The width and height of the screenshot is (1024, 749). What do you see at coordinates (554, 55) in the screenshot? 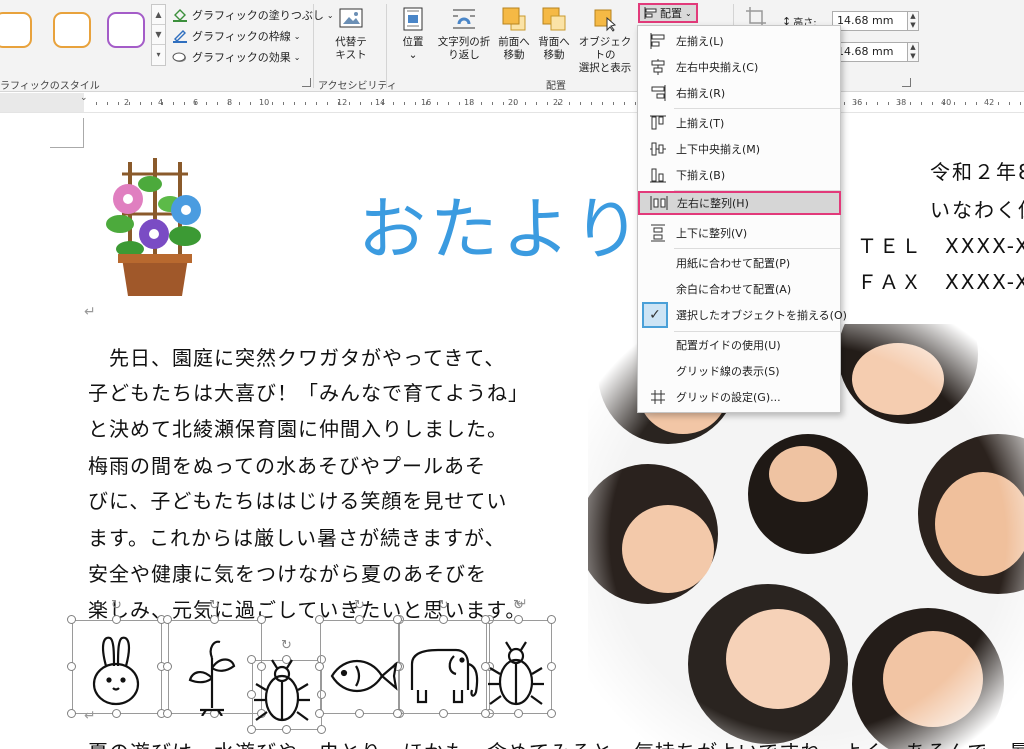
I see `send-backward-label-2: 移動` at bounding box center [554, 55].